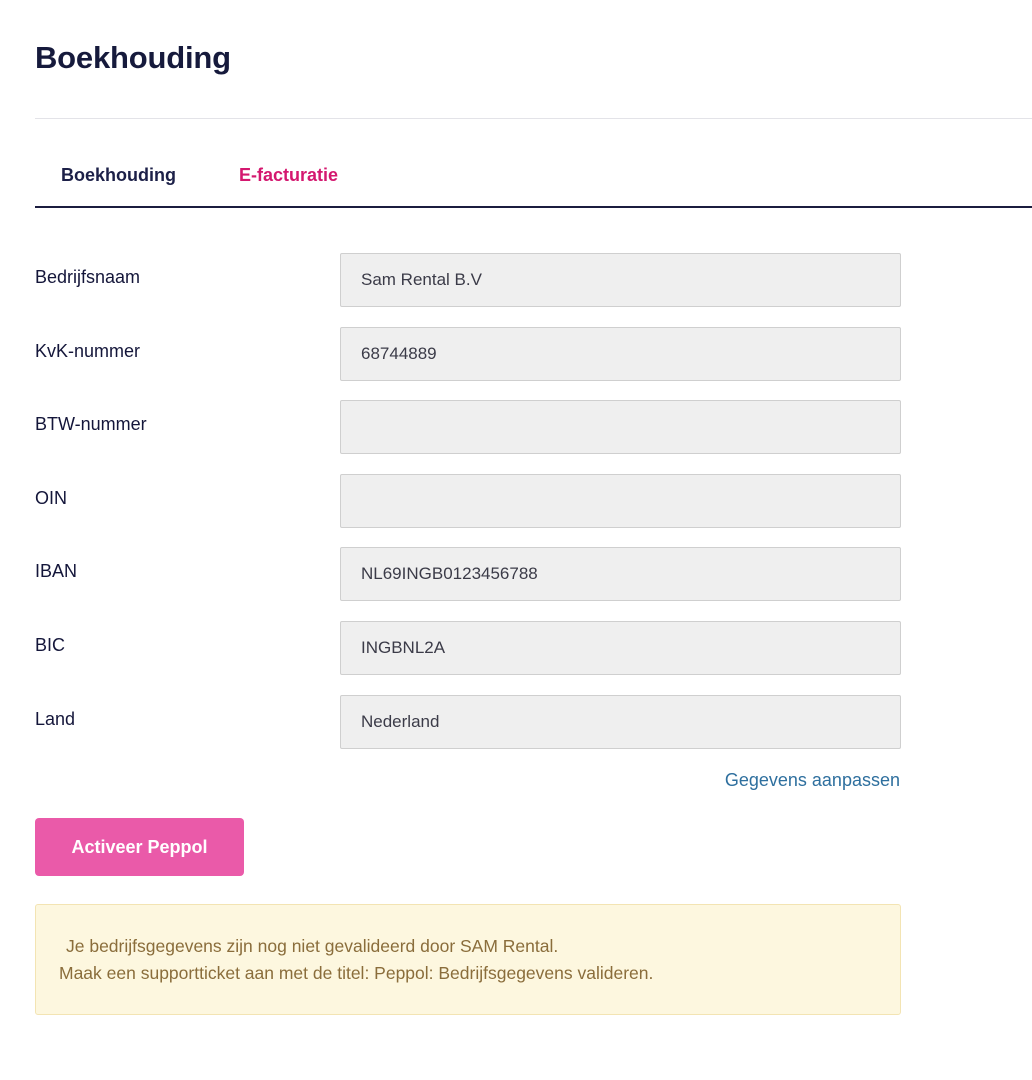  I want to click on form-row-oin: OIN, so click(468, 501).